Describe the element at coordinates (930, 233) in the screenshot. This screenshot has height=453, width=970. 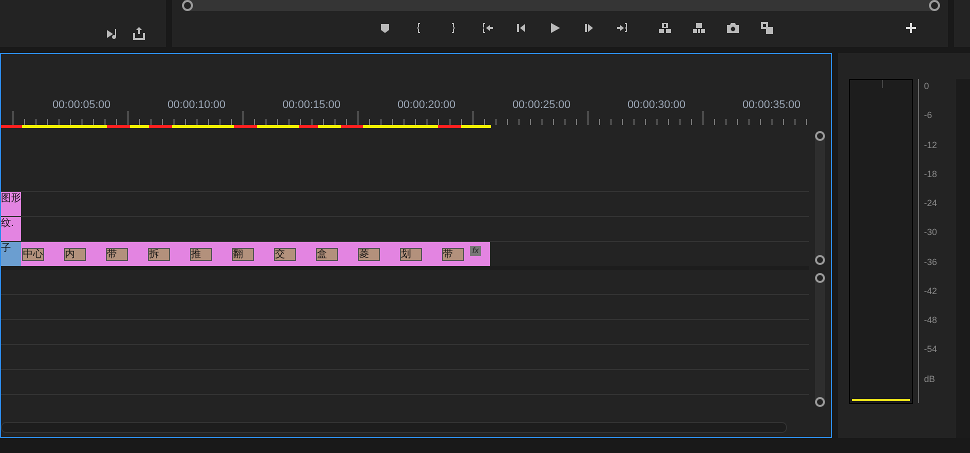
I see `meter-scale-label: -30` at that location.